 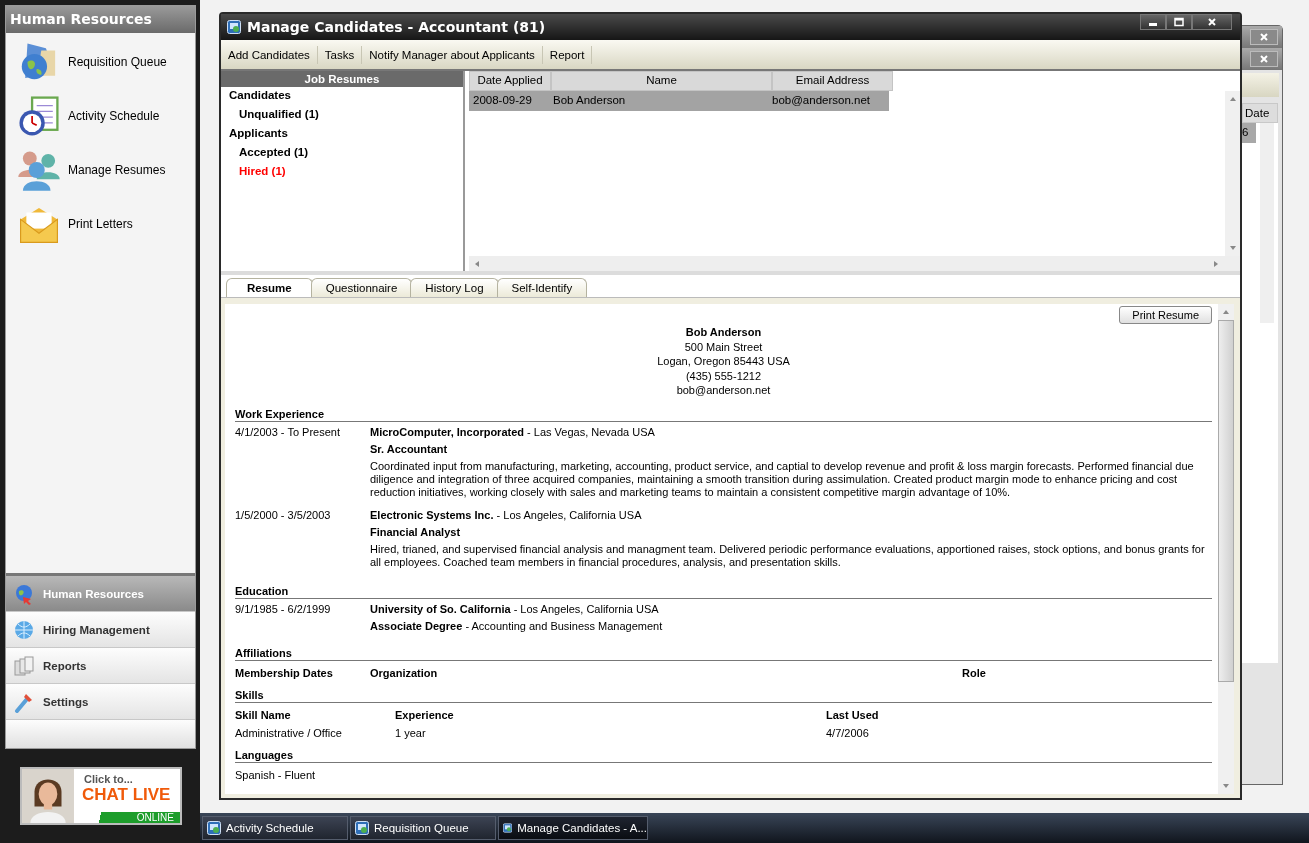 What do you see at coordinates (723, 414) in the screenshot?
I see `section-heading: Work Experience` at bounding box center [723, 414].